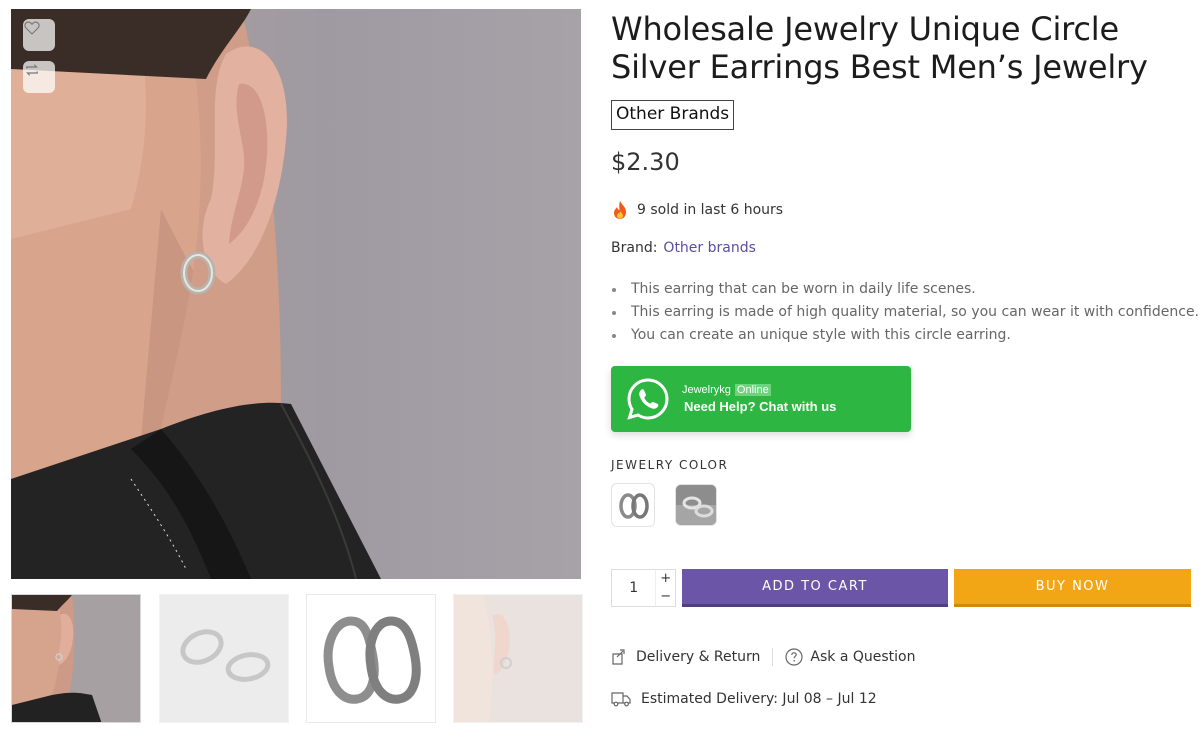 Image resolution: width=1200 pixels, height=730 pixels. I want to click on truck-icon, so click(621, 699).